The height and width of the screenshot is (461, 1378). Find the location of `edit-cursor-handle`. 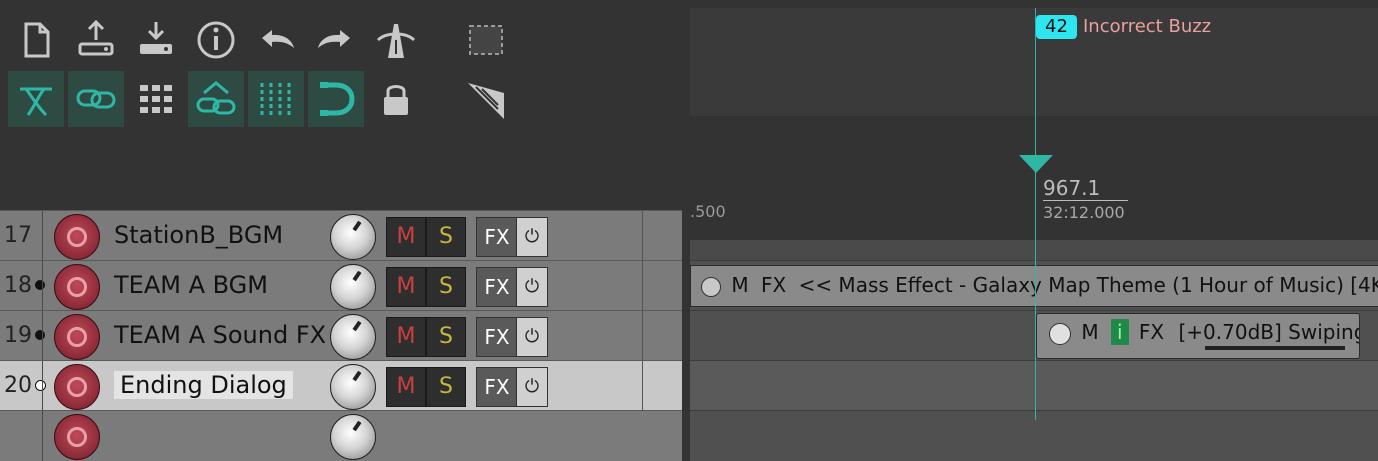

edit-cursor-handle is located at coordinates (1036, 164).